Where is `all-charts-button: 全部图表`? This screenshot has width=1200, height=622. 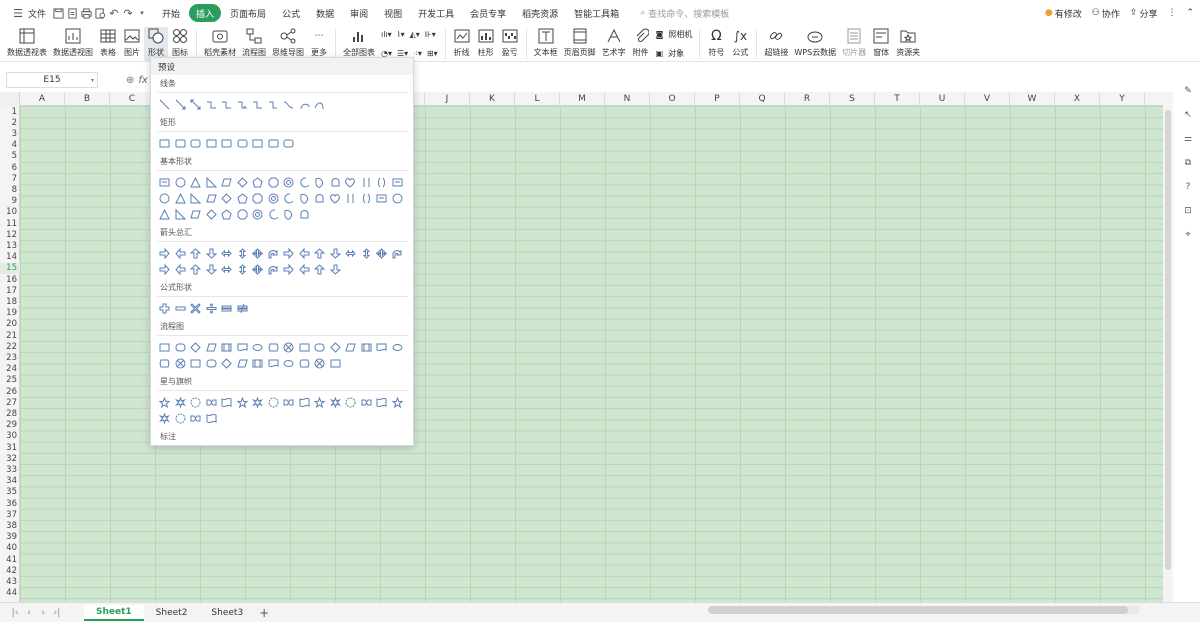
all-charts-button: 全部图表 is located at coordinates (359, 44).